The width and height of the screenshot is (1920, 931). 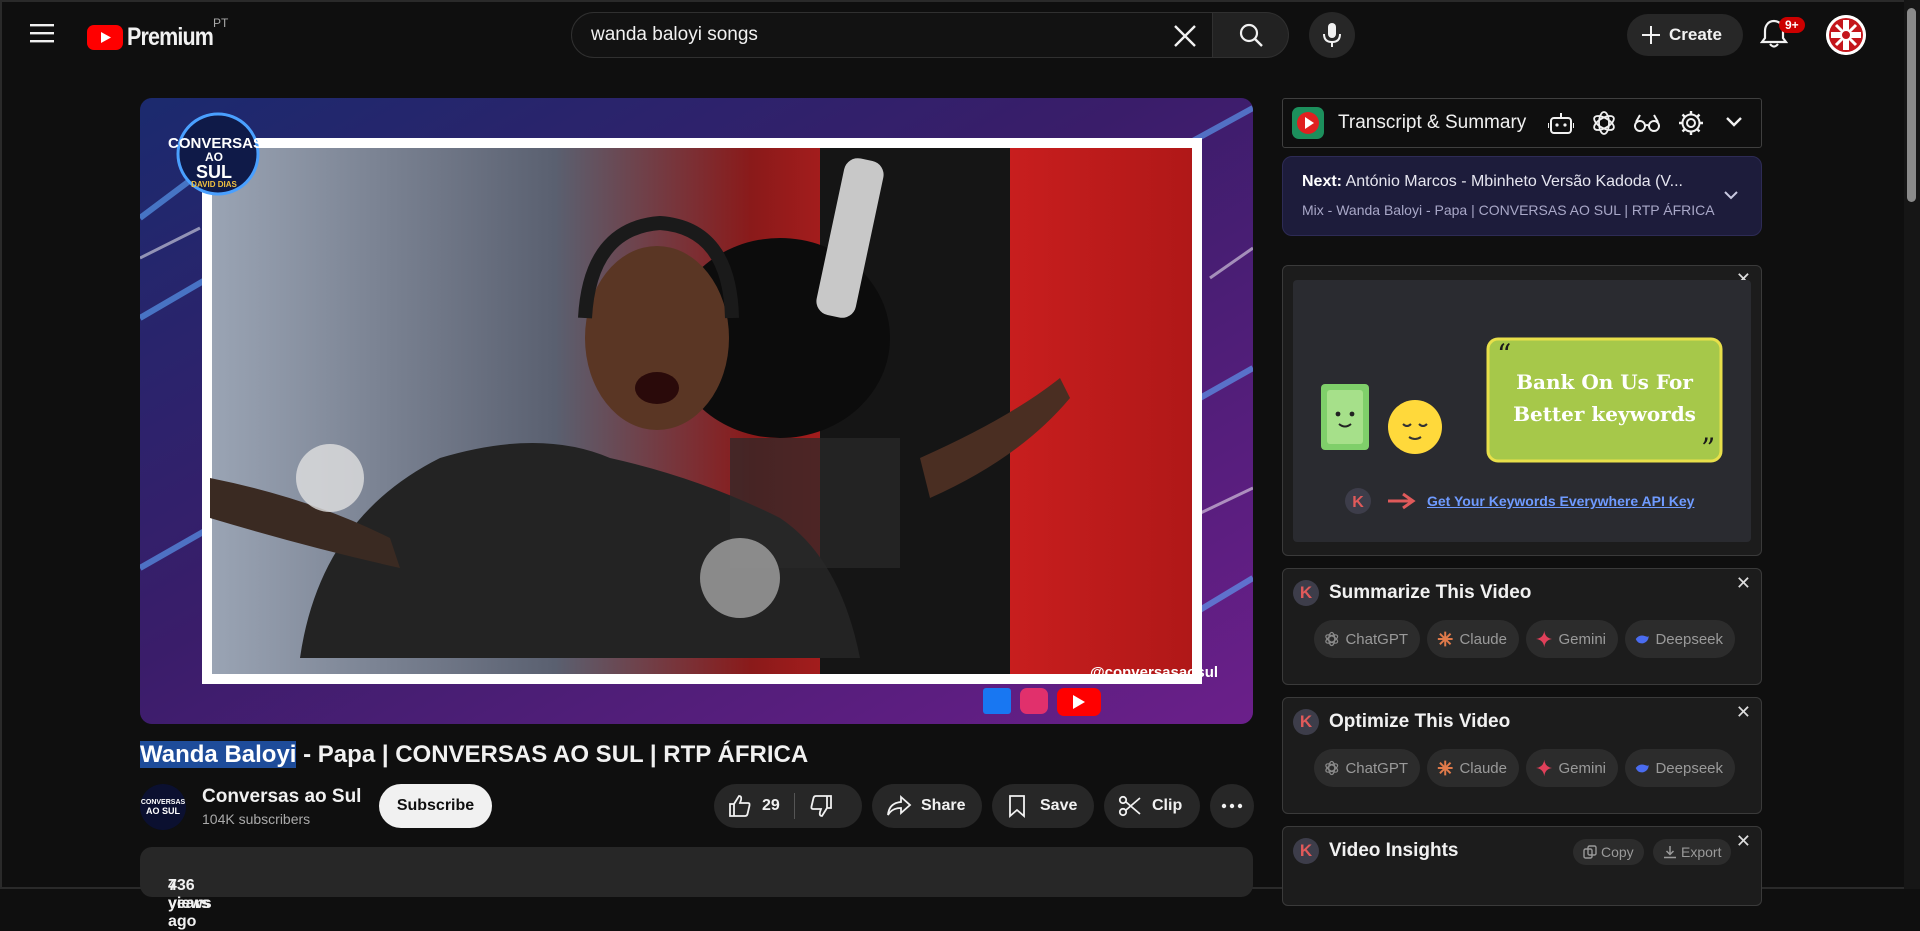 What do you see at coordinates (45, 35) in the screenshot?
I see `menu-icon` at bounding box center [45, 35].